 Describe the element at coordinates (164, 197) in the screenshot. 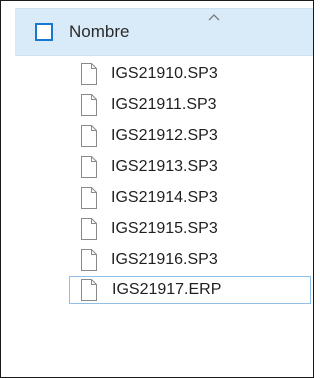

I see `file-name: IGS21914.SP3` at that location.